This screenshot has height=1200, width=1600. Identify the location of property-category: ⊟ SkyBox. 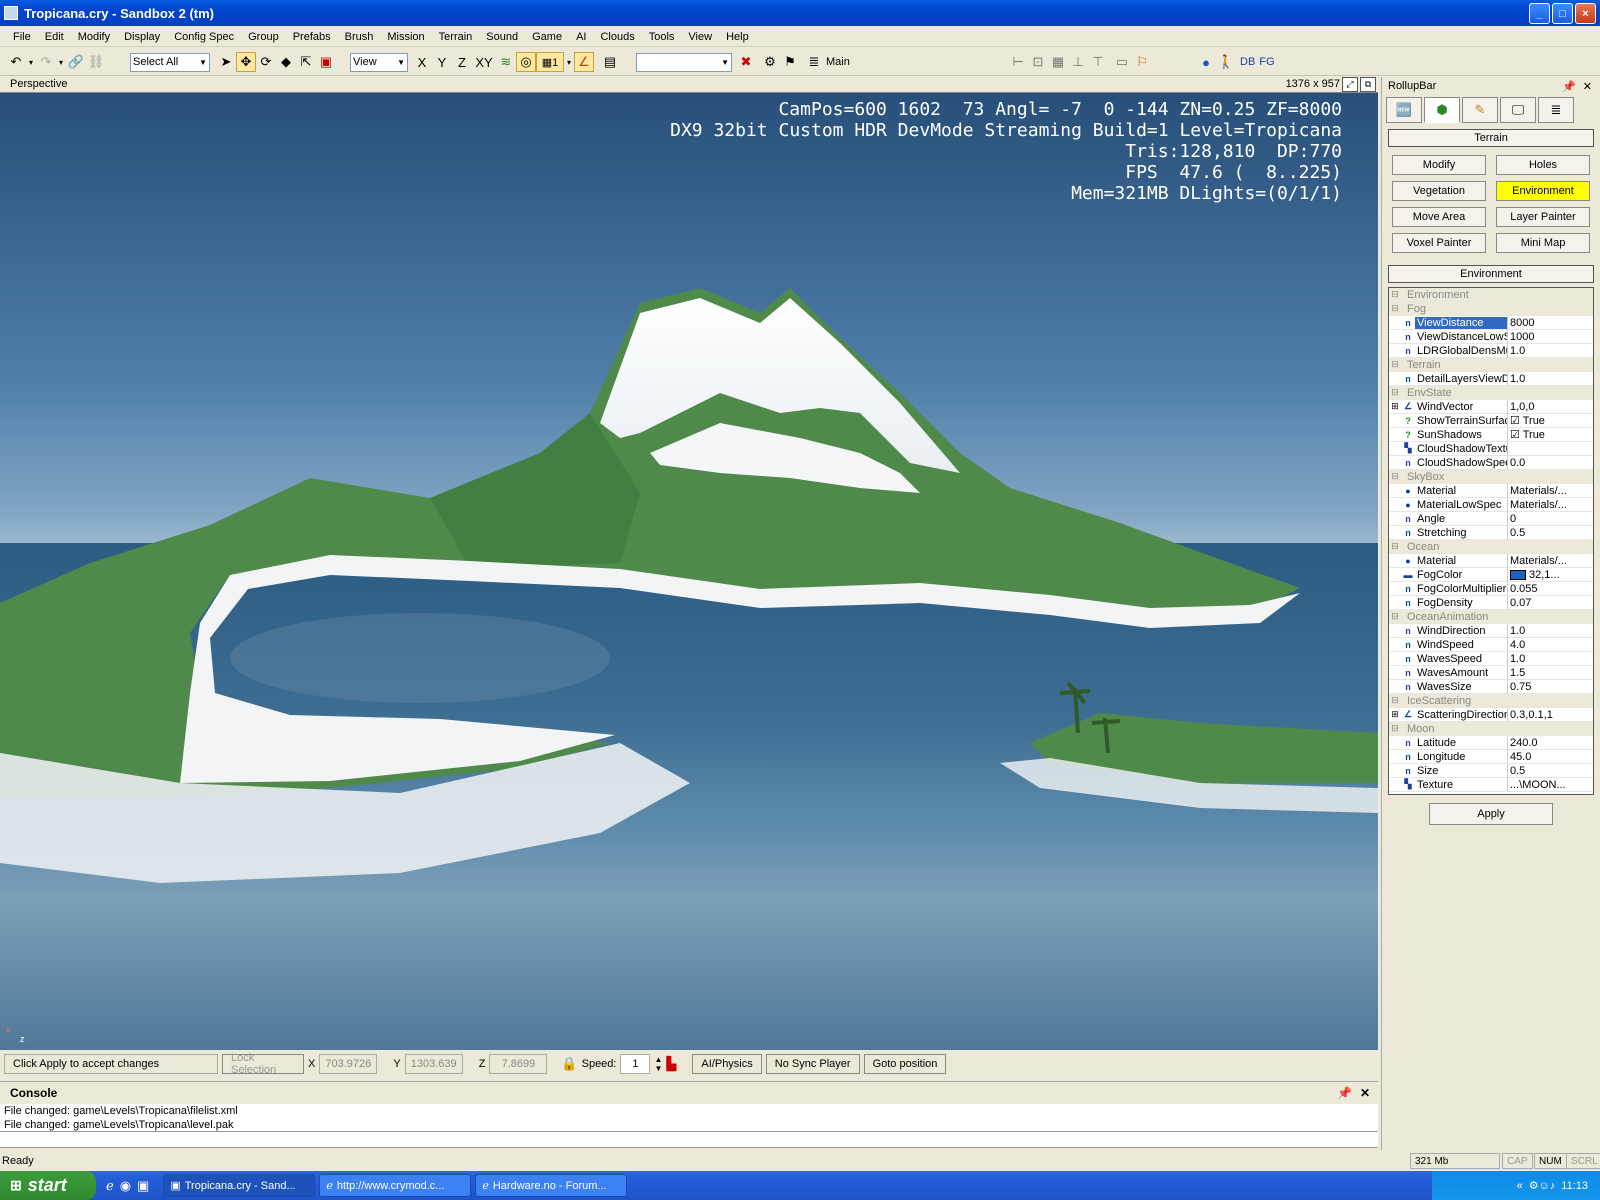
(1491, 477).